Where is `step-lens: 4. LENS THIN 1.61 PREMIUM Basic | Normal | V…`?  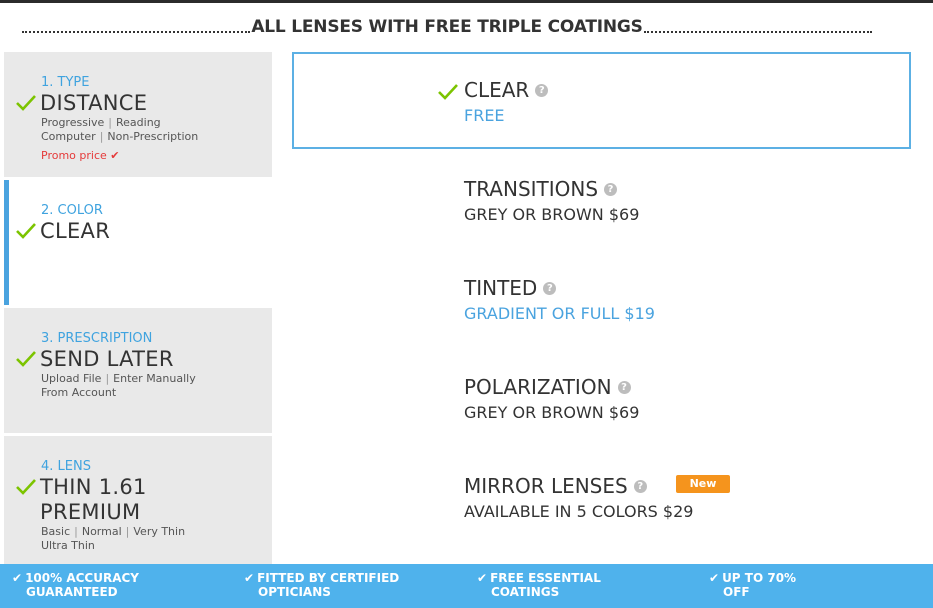
step-lens: 4. LENS THIN 1.61 PREMIUM Basic | Normal | V… is located at coordinates (138, 500).